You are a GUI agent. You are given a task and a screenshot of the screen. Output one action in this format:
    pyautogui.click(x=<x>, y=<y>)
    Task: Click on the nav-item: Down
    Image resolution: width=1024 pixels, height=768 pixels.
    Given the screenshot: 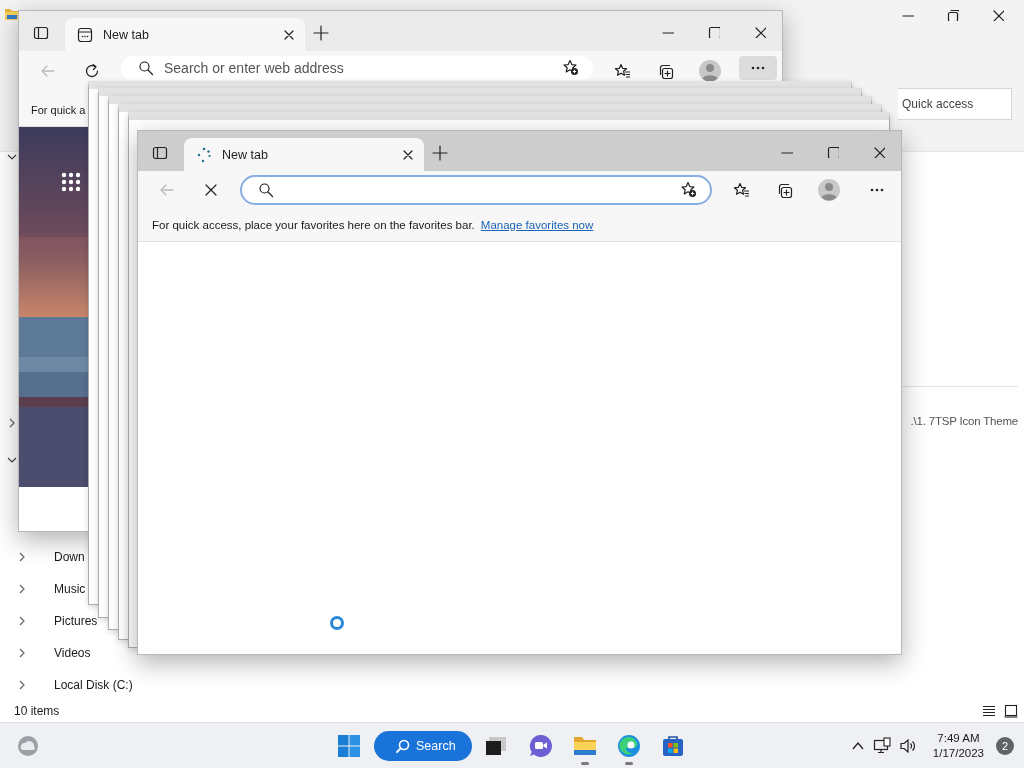 What is the action you would take?
    pyautogui.click(x=69, y=557)
    